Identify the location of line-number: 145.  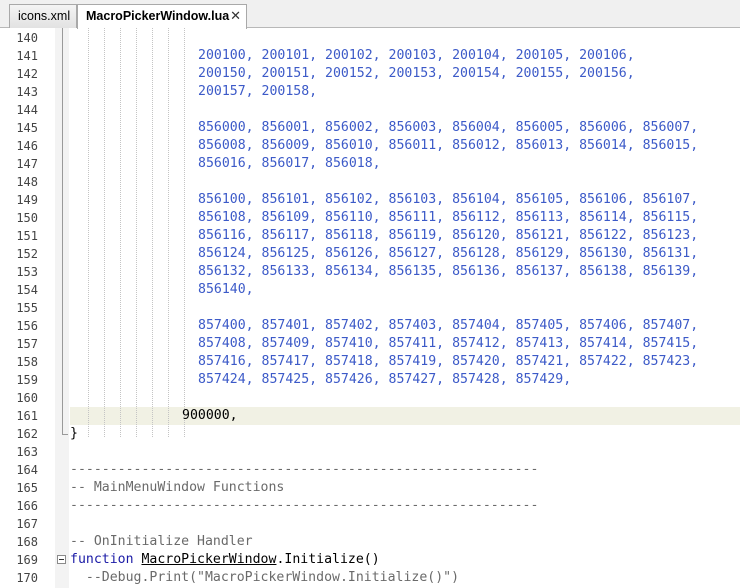
(27, 128).